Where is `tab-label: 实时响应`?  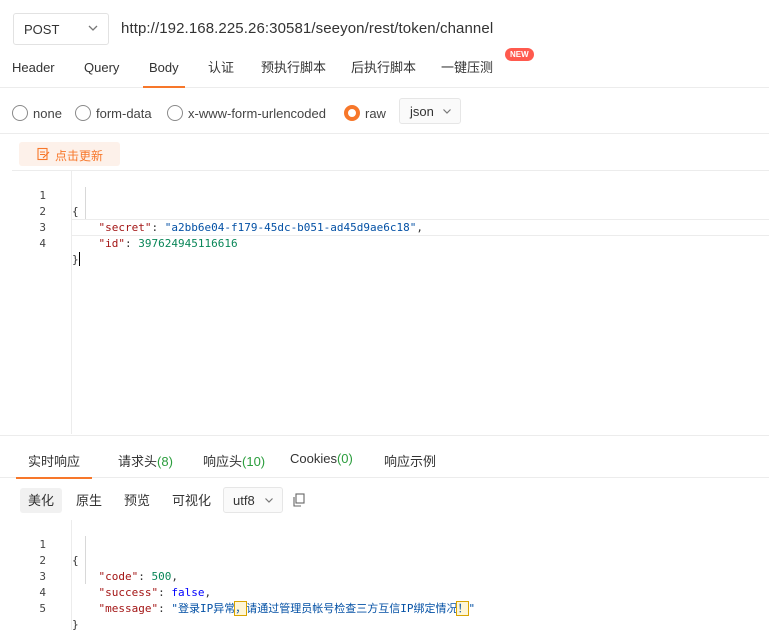
tab-label: 实时响应 is located at coordinates (54, 461).